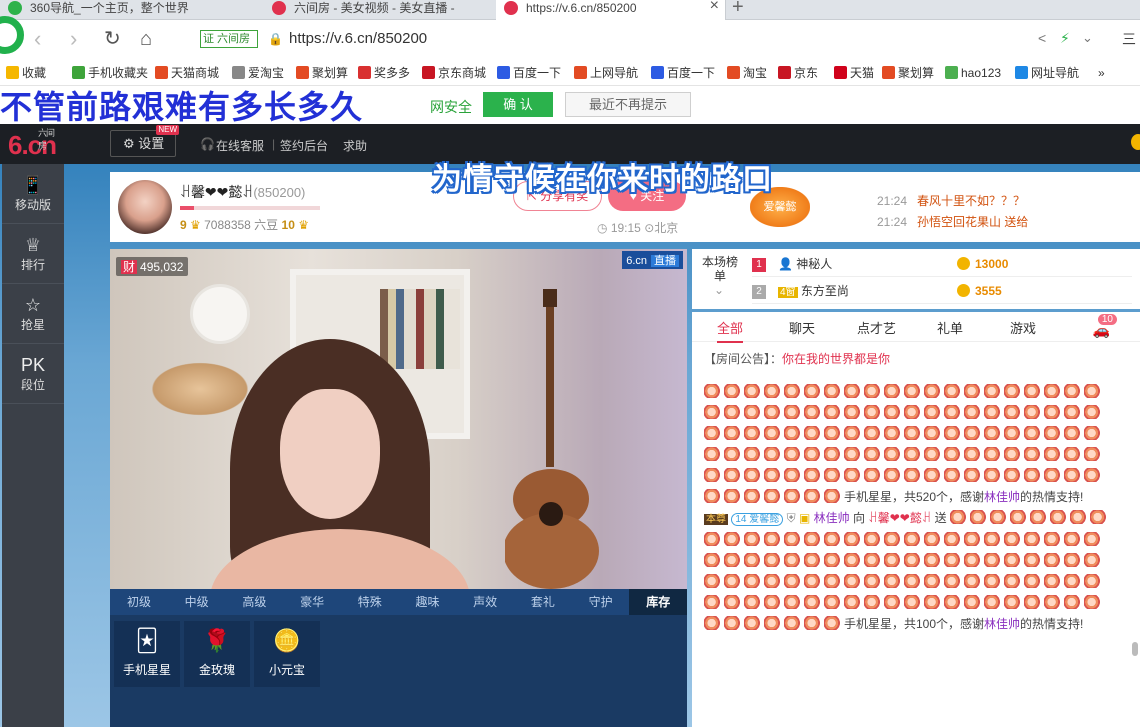 The width and height of the screenshot is (1140, 727). What do you see at coordinates (719, 290) in the screenshot?
I see `chevron-down-icon: ⌄` at bounding box center [719, 290].